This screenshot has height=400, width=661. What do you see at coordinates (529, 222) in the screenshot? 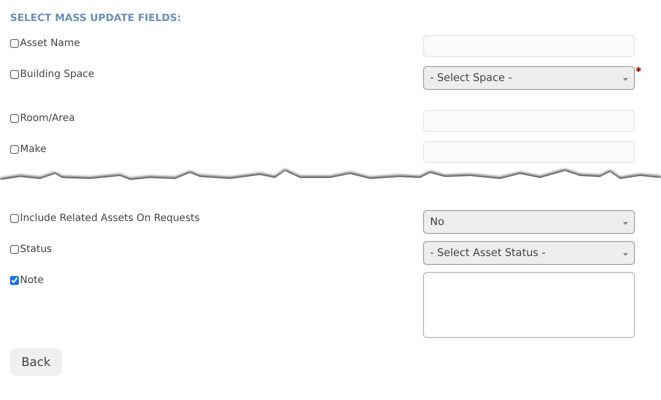
I see `select-dropdown: No` at bounding box center [529, 222].